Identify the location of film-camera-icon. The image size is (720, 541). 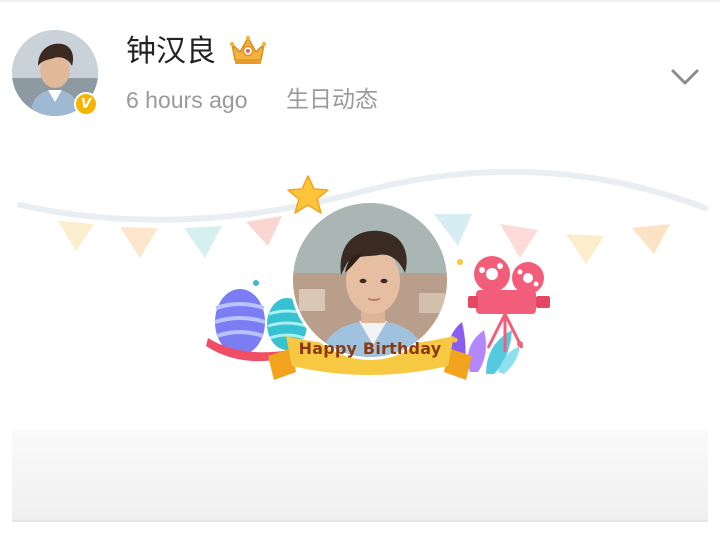
(503, 304).